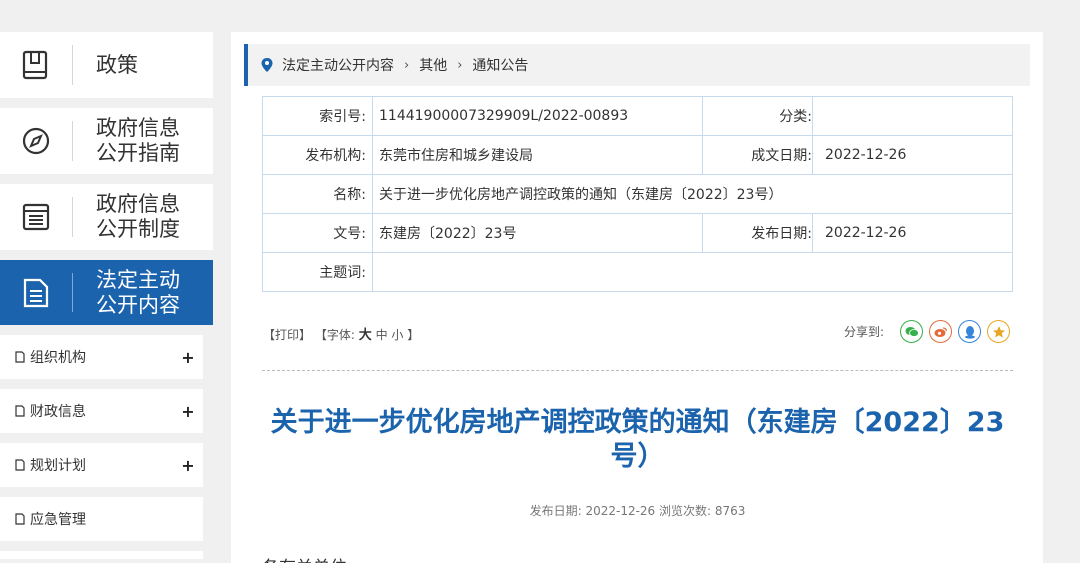 The image size is (1080, 563). I want to click on compass-icon, so click(36, 141).